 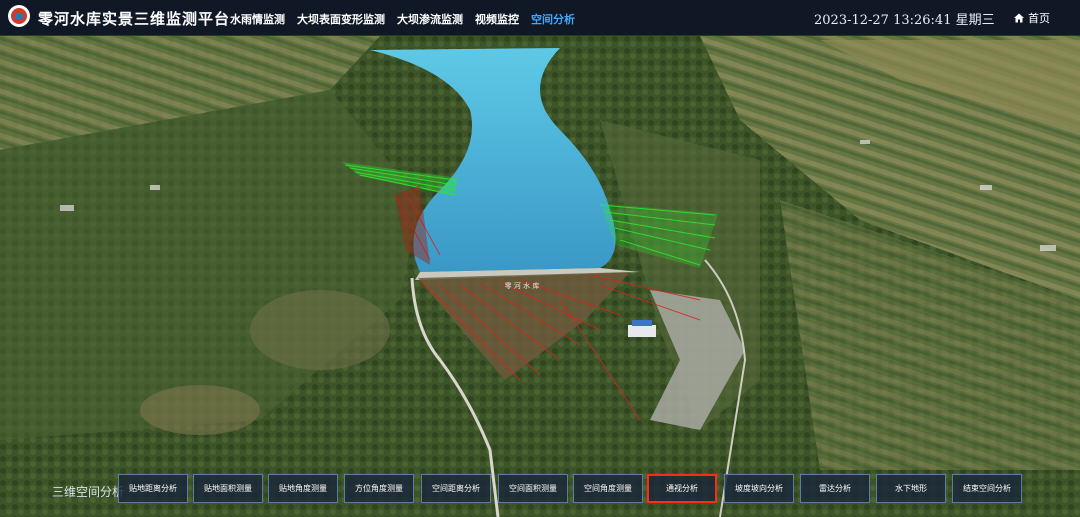 I want to click on nav-item-dam-deformation: 大坝表面变形监测, so click(x=341, y=19).